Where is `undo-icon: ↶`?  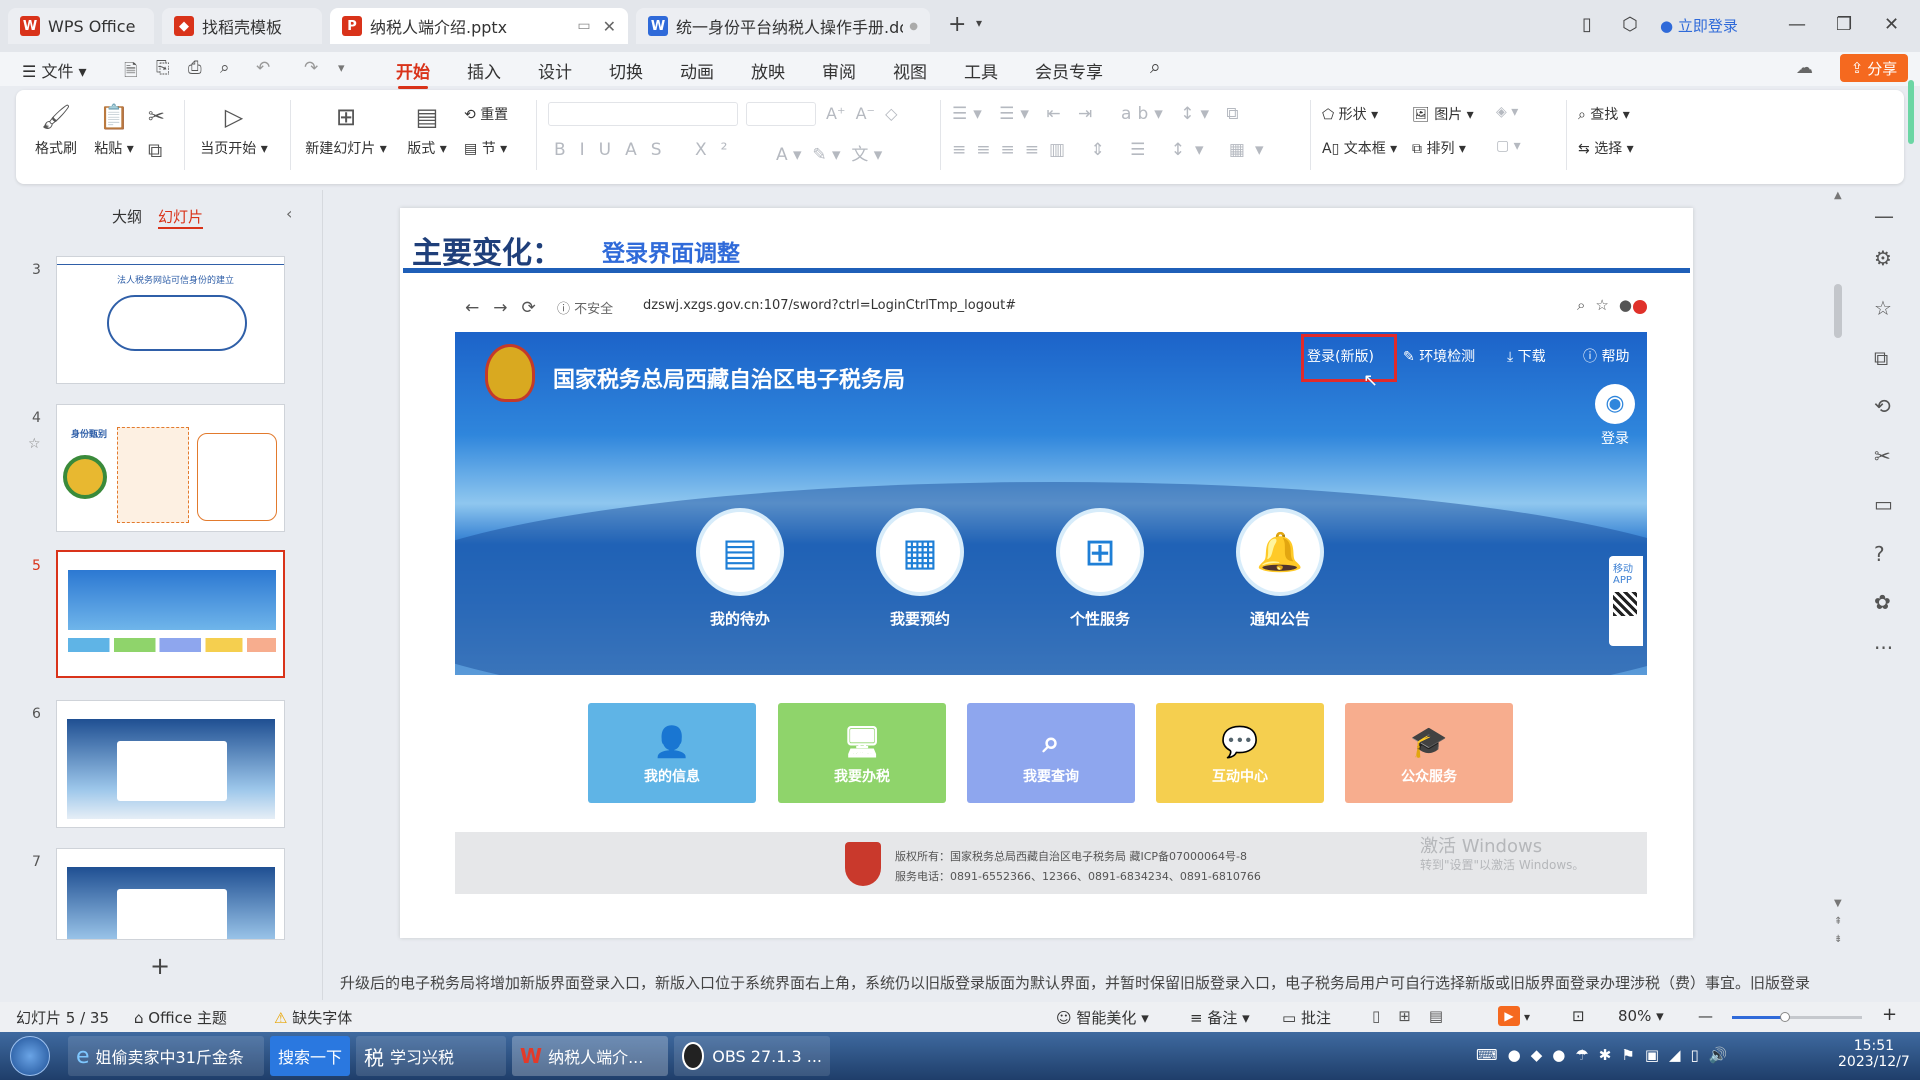
undo-icon: ↶ is located at coordinates (263, 68).